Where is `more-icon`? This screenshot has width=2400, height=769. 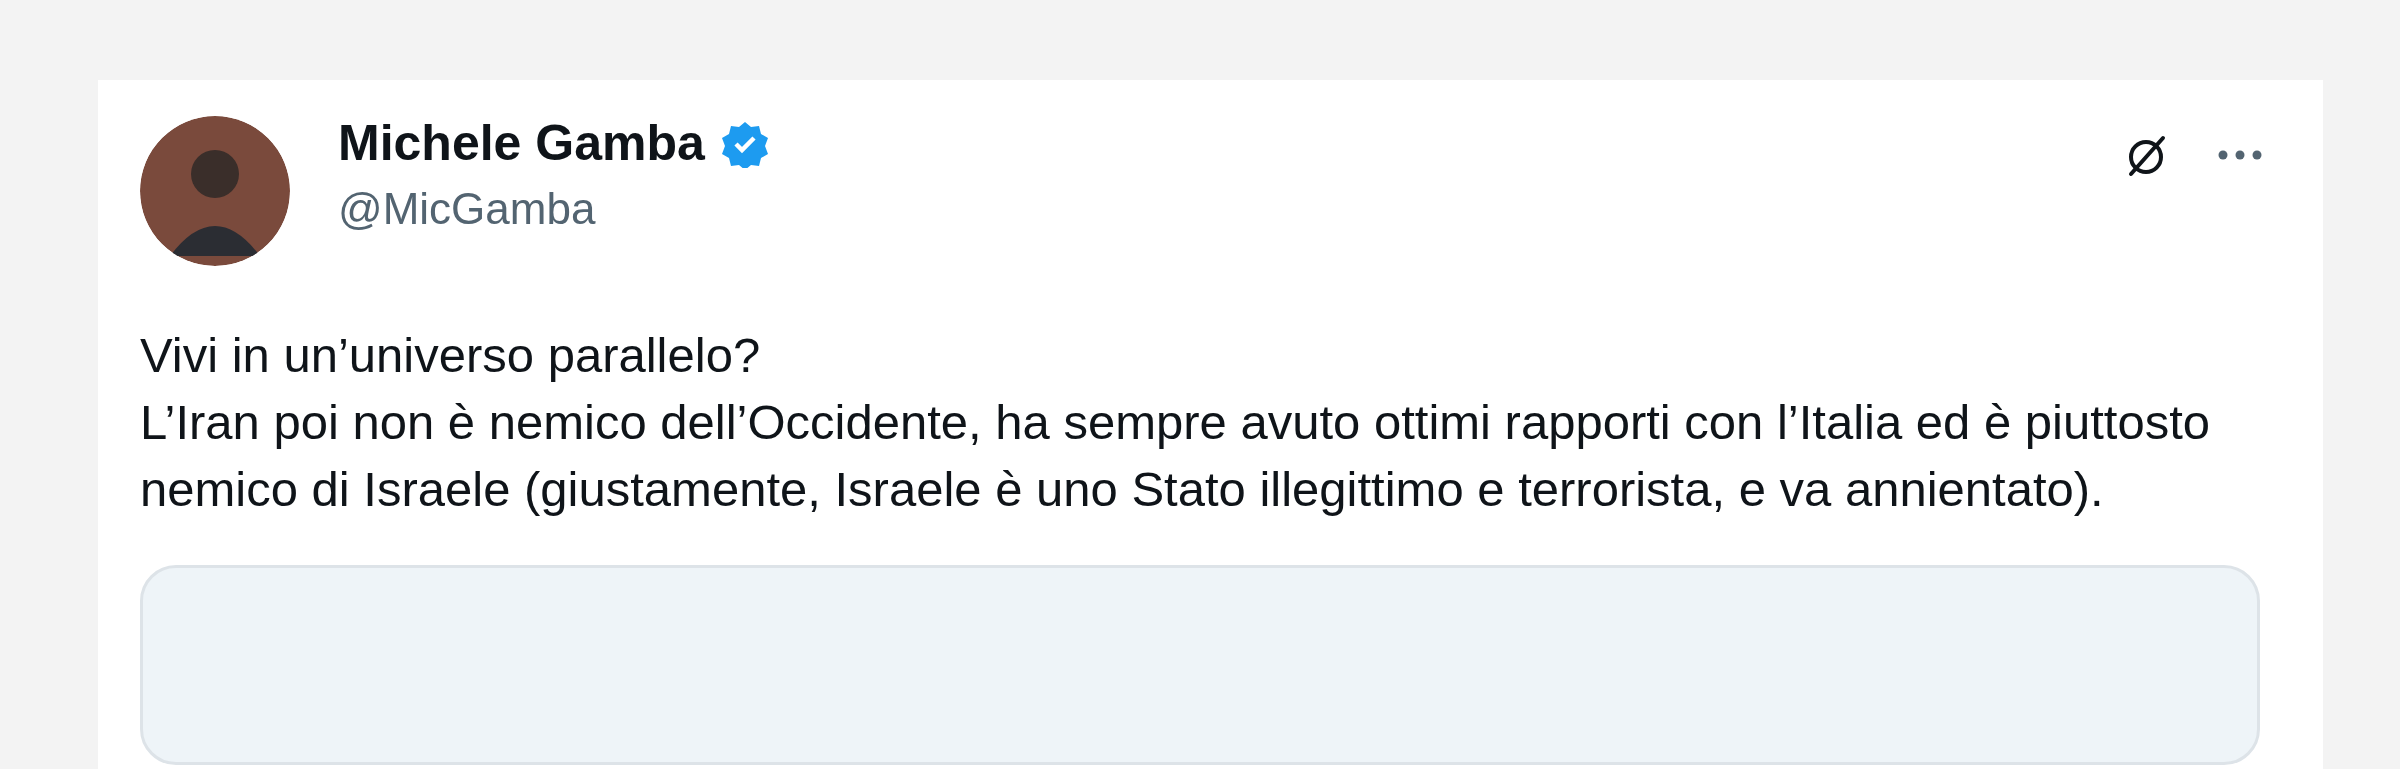
more-icon is located at coordinates (2240, 155).